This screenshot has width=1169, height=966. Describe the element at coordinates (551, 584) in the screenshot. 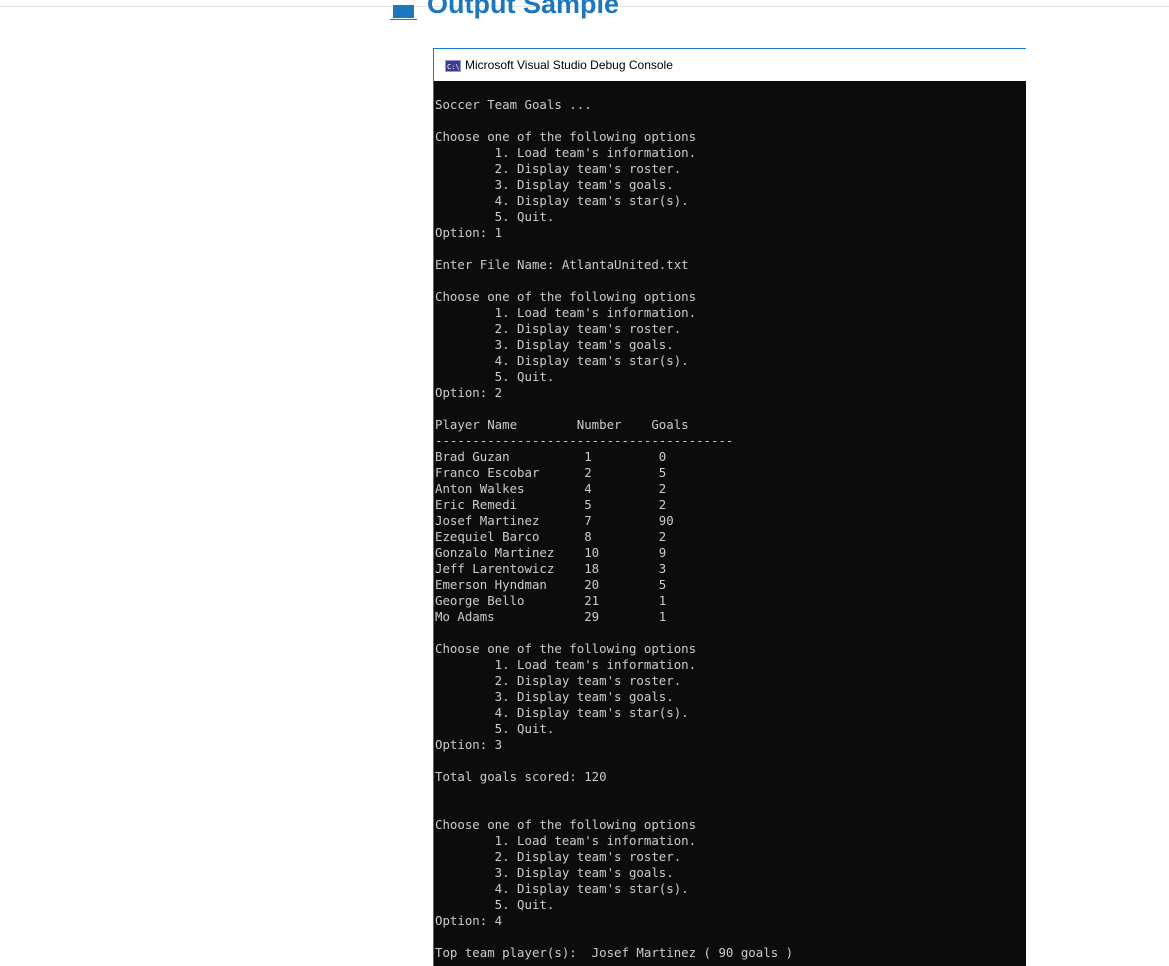

I see `console-line: Emerson Hyndman 20 5` at that location.